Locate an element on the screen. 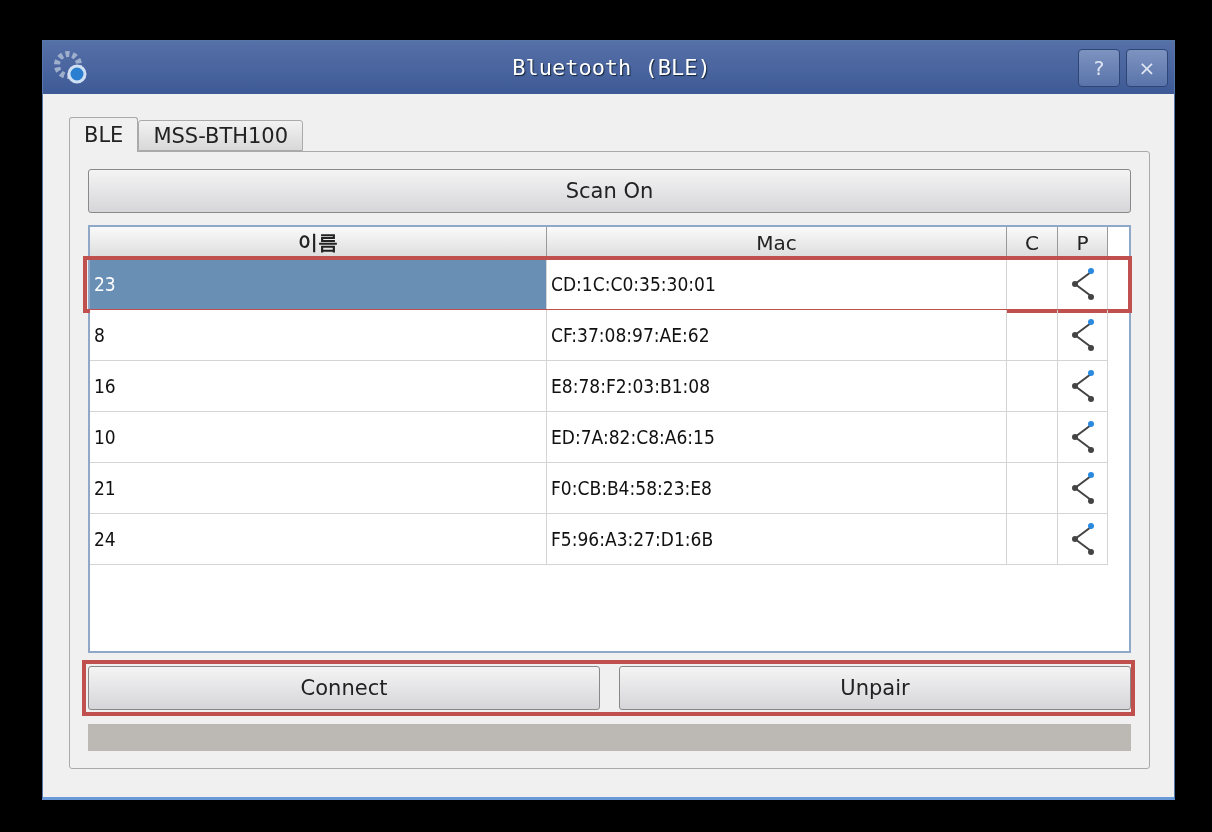 The width and height of the screenshot is (1212, 832). table-row: 16 E8:78:F2:03:B1:08 is located at coordinates (609, 386).